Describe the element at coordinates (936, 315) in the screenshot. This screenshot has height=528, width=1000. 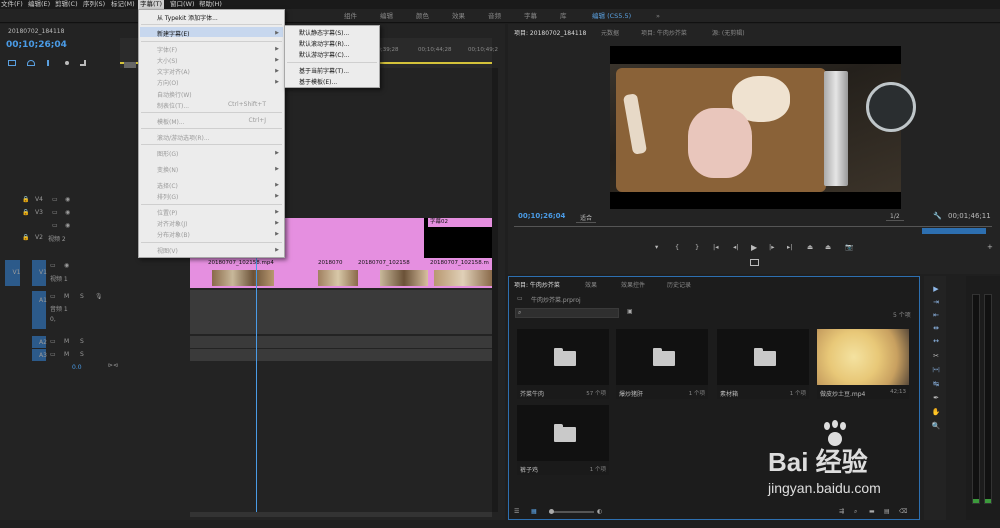
I see `ripple-edit-tool-icon: ⇤` at that location.